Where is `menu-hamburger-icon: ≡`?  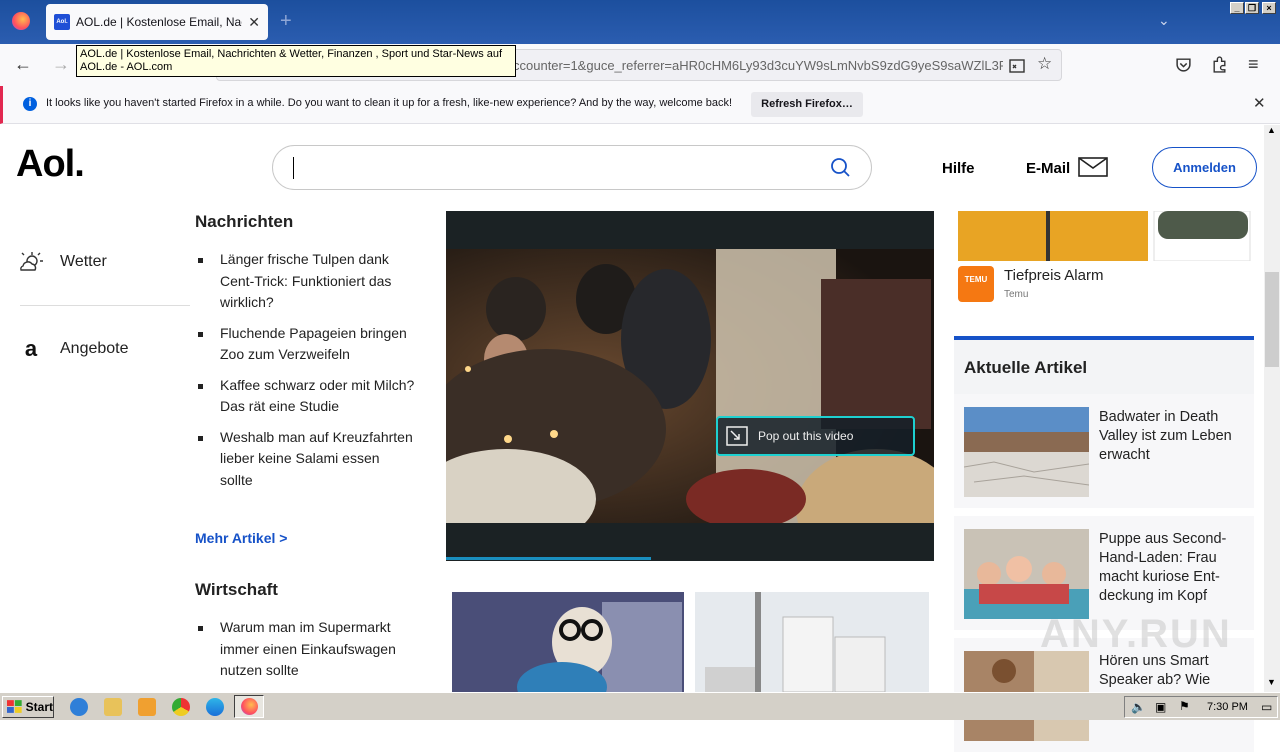
menu-hamburger-icon: ≡ is located at coordinates (1253, 64).